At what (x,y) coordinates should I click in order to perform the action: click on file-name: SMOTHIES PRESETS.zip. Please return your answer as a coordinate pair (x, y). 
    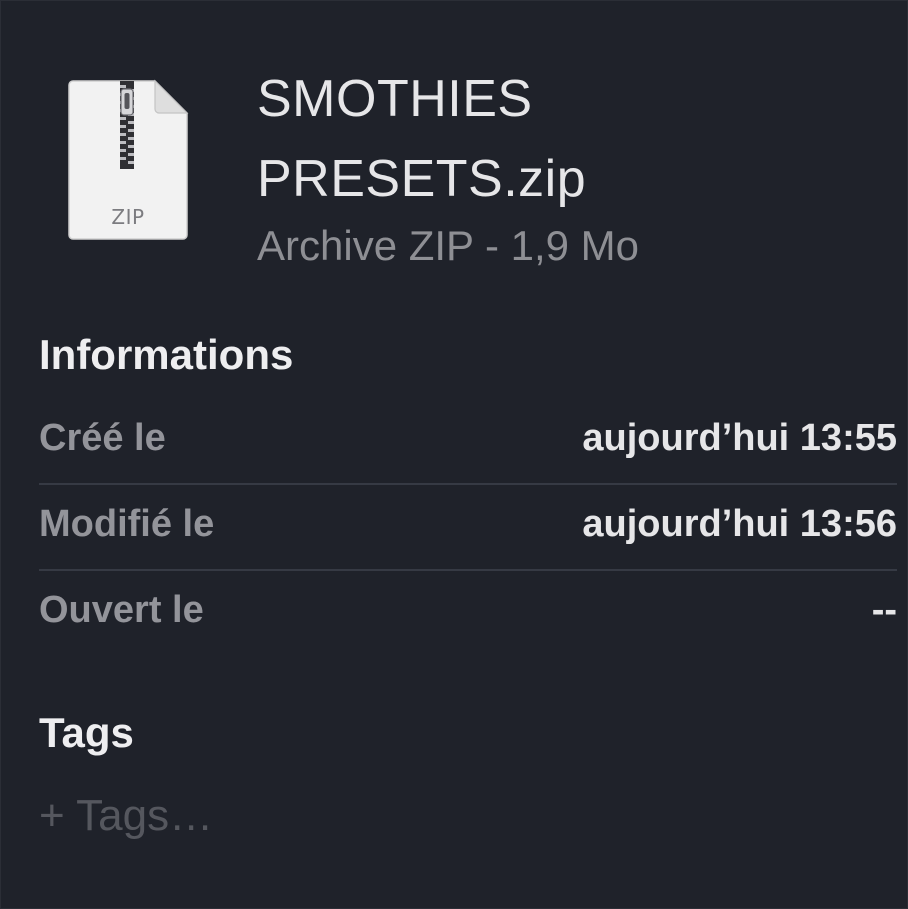
    Looking at the image, I should click on (422, 139).